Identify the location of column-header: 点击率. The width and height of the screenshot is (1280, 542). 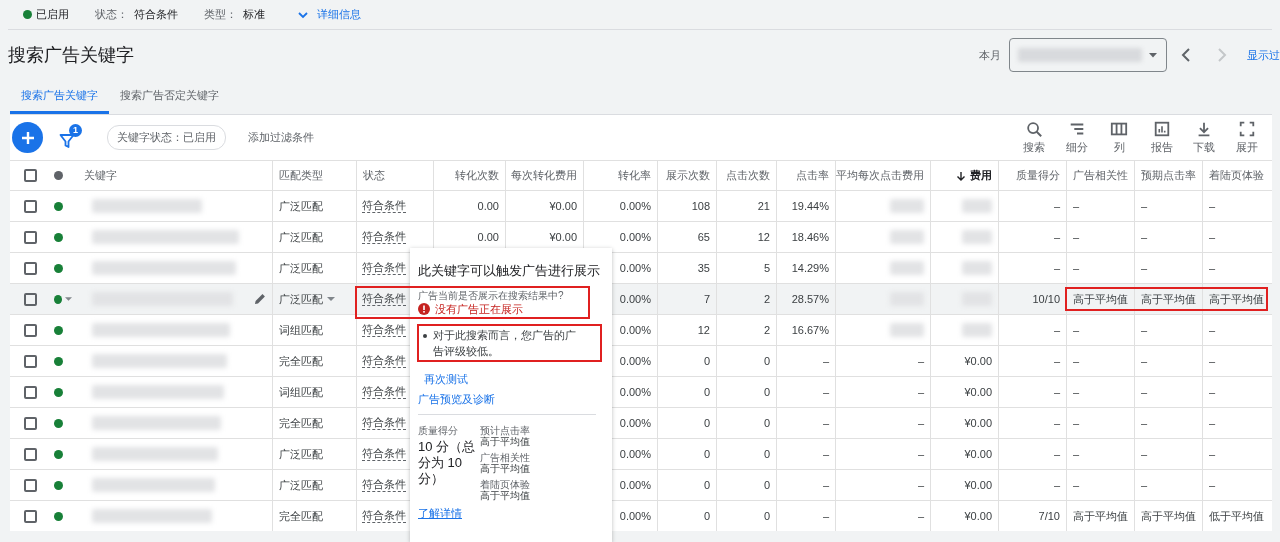
(805, 175).